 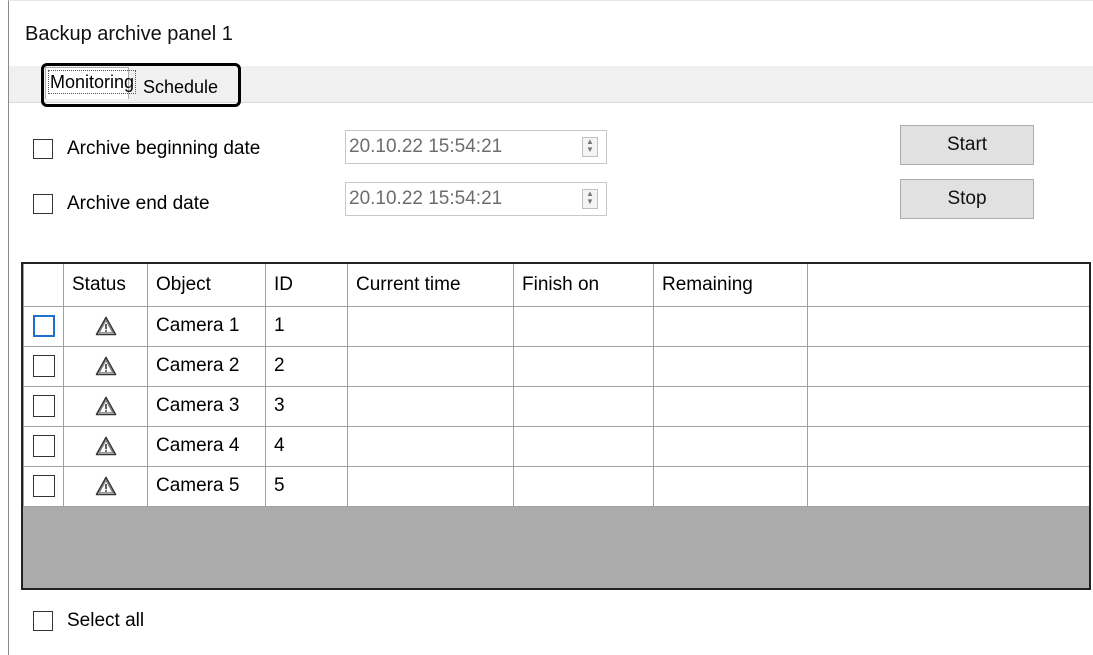 I want to click on row-object-cell: Camera 3, so click(x=206, y=406).